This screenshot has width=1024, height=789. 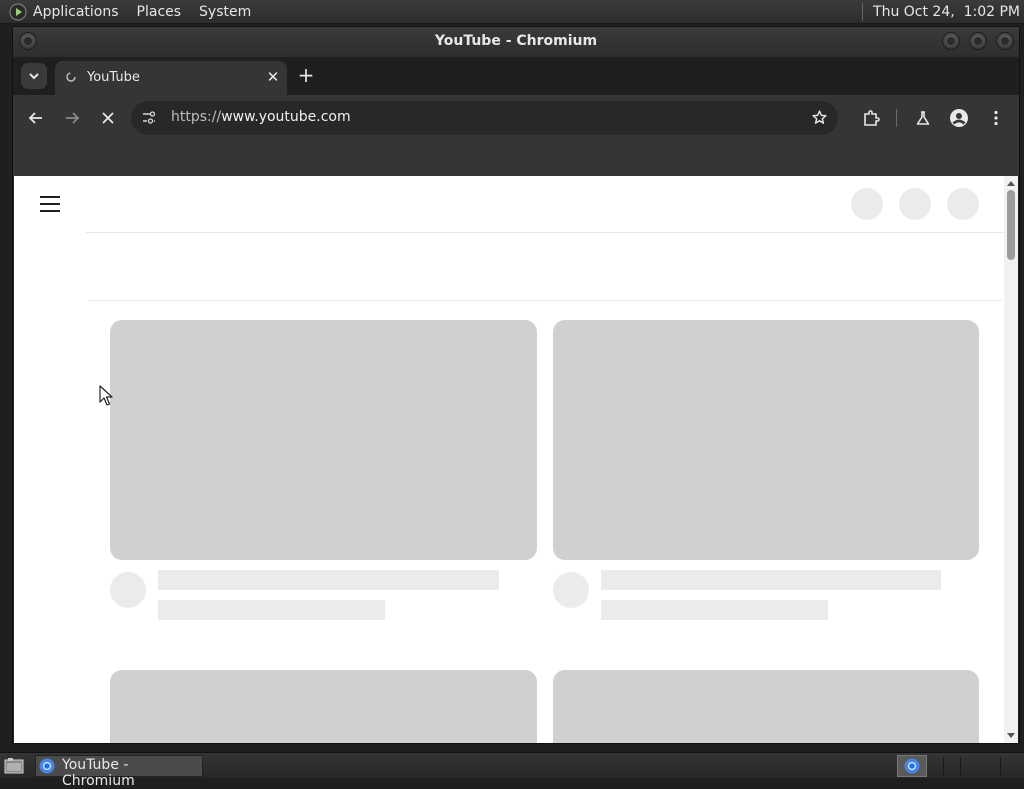 What do you see at coordinates (159, 12) in the screenshot?
I see `places-menu: Places` at bounding box center [159, 12].